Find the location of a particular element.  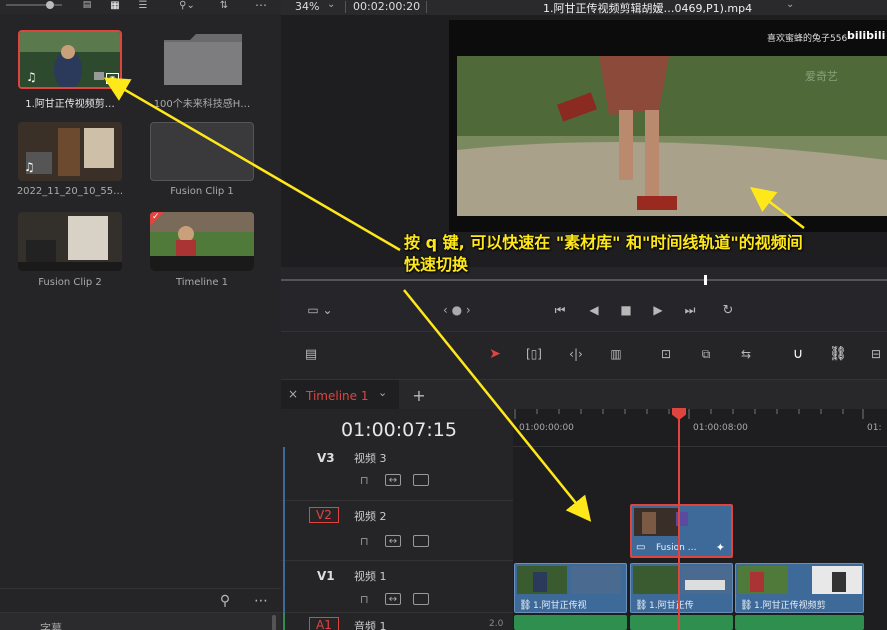

track-name: 视频 1 is located at coordinates (370, 576).